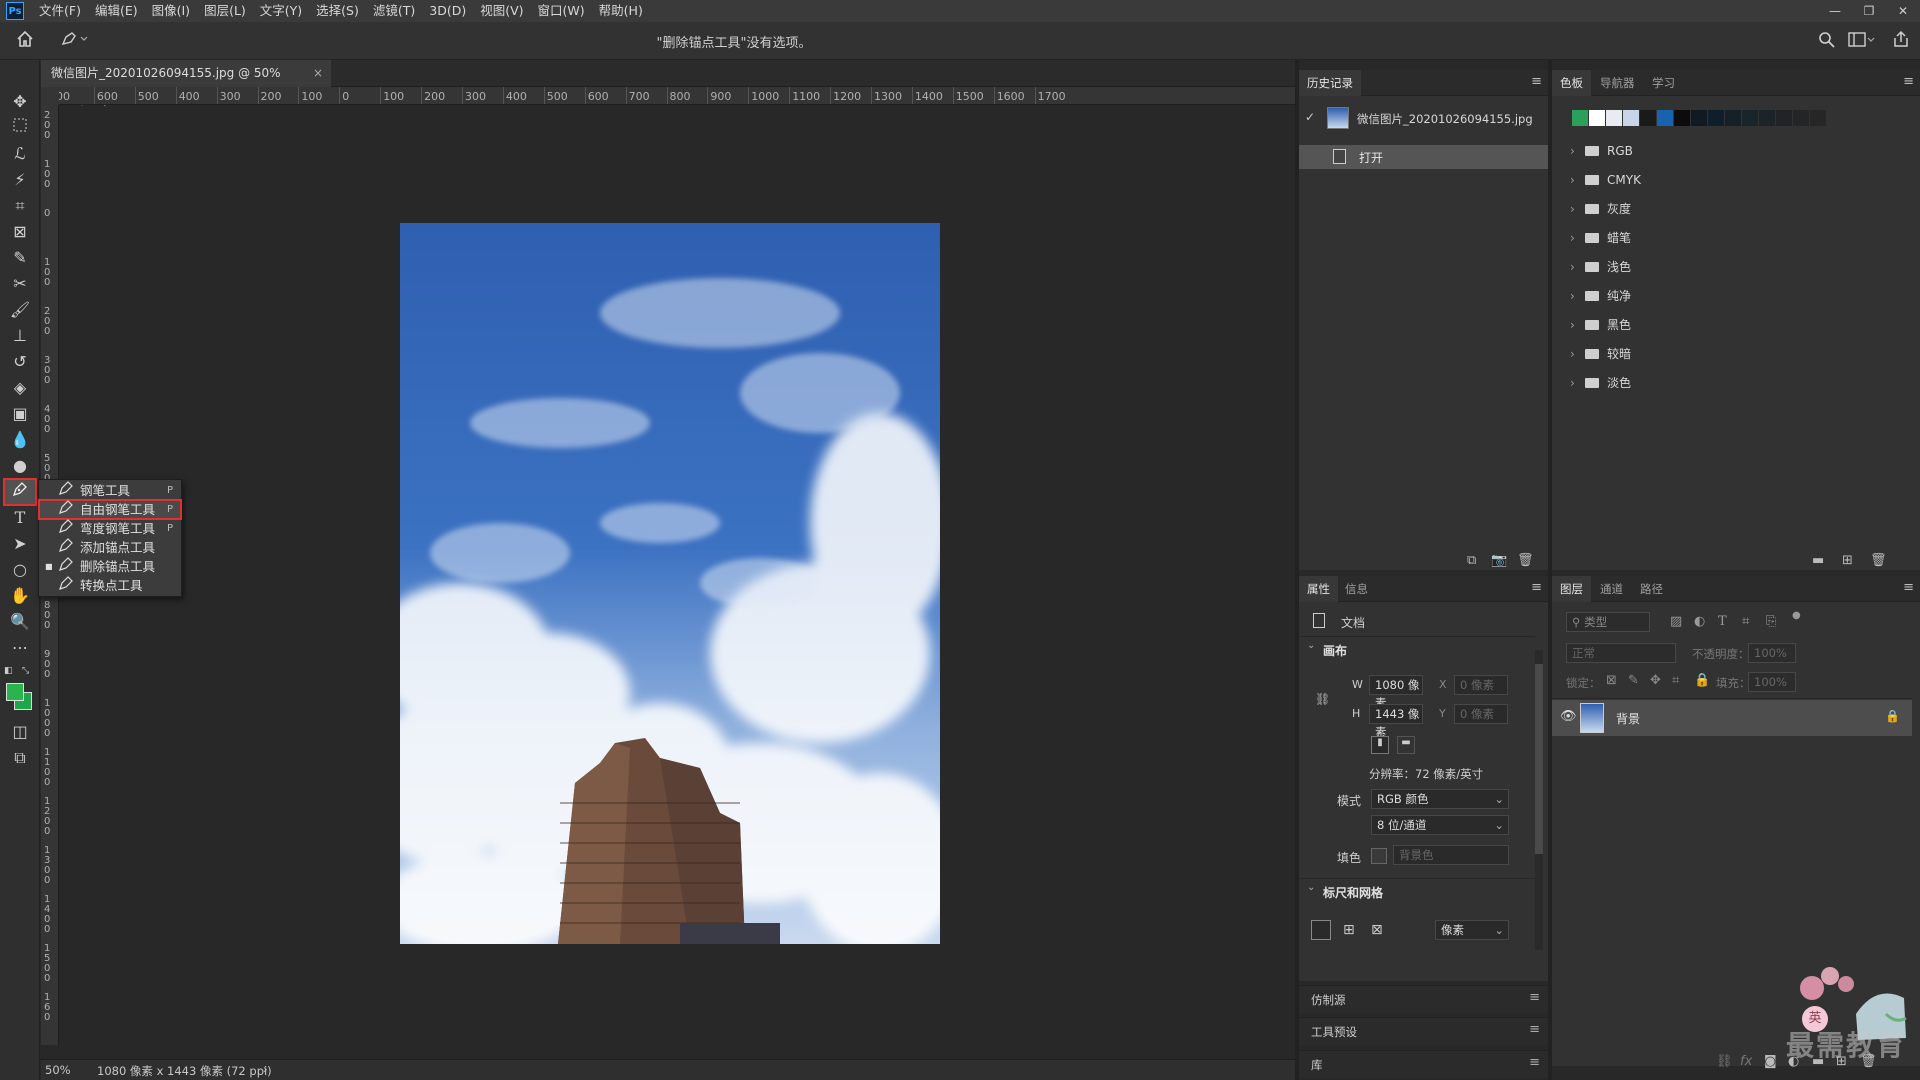  Describe the element at coordinates (1534, 1029) in the screenshot. I see `panel-menu-icon: ≡` at that location.